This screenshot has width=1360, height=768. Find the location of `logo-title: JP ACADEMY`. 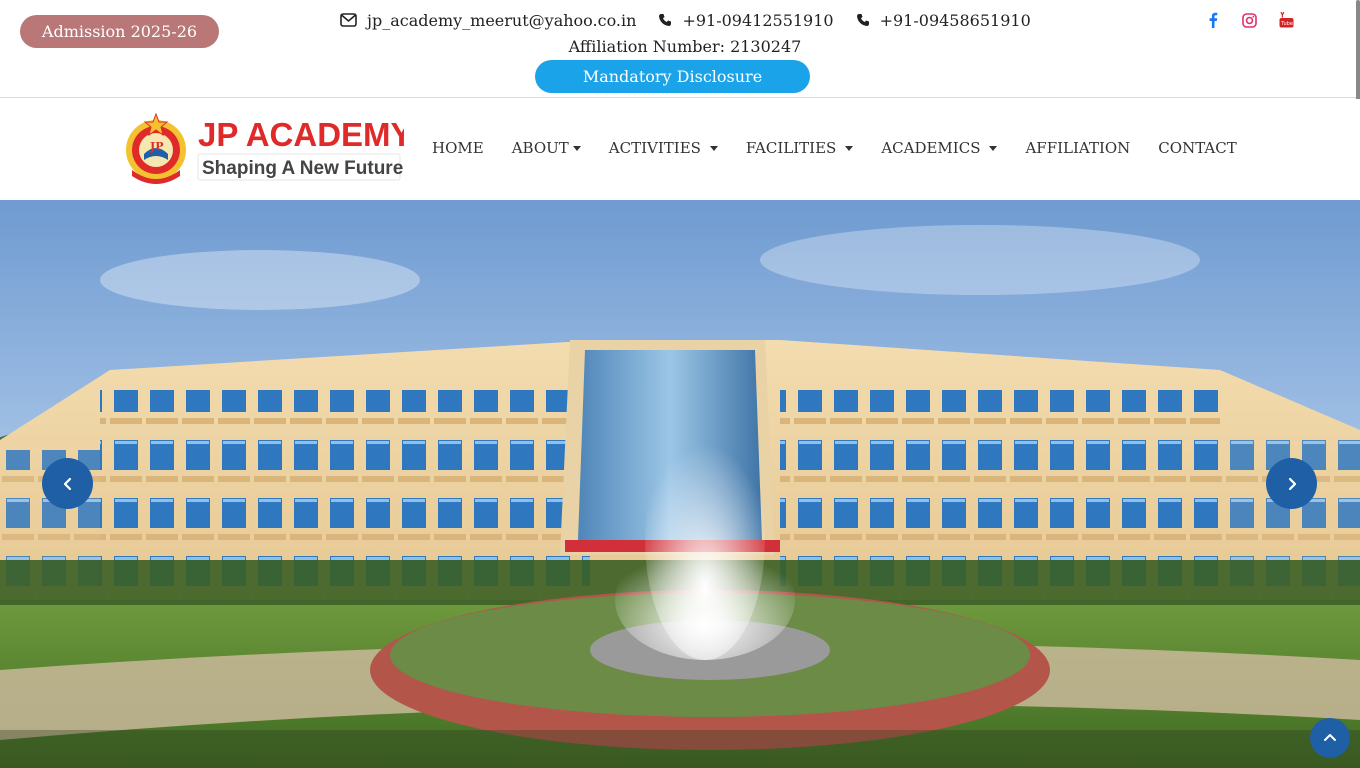

logo-title: JP ACADEMY is located at coordinates (301, 134).